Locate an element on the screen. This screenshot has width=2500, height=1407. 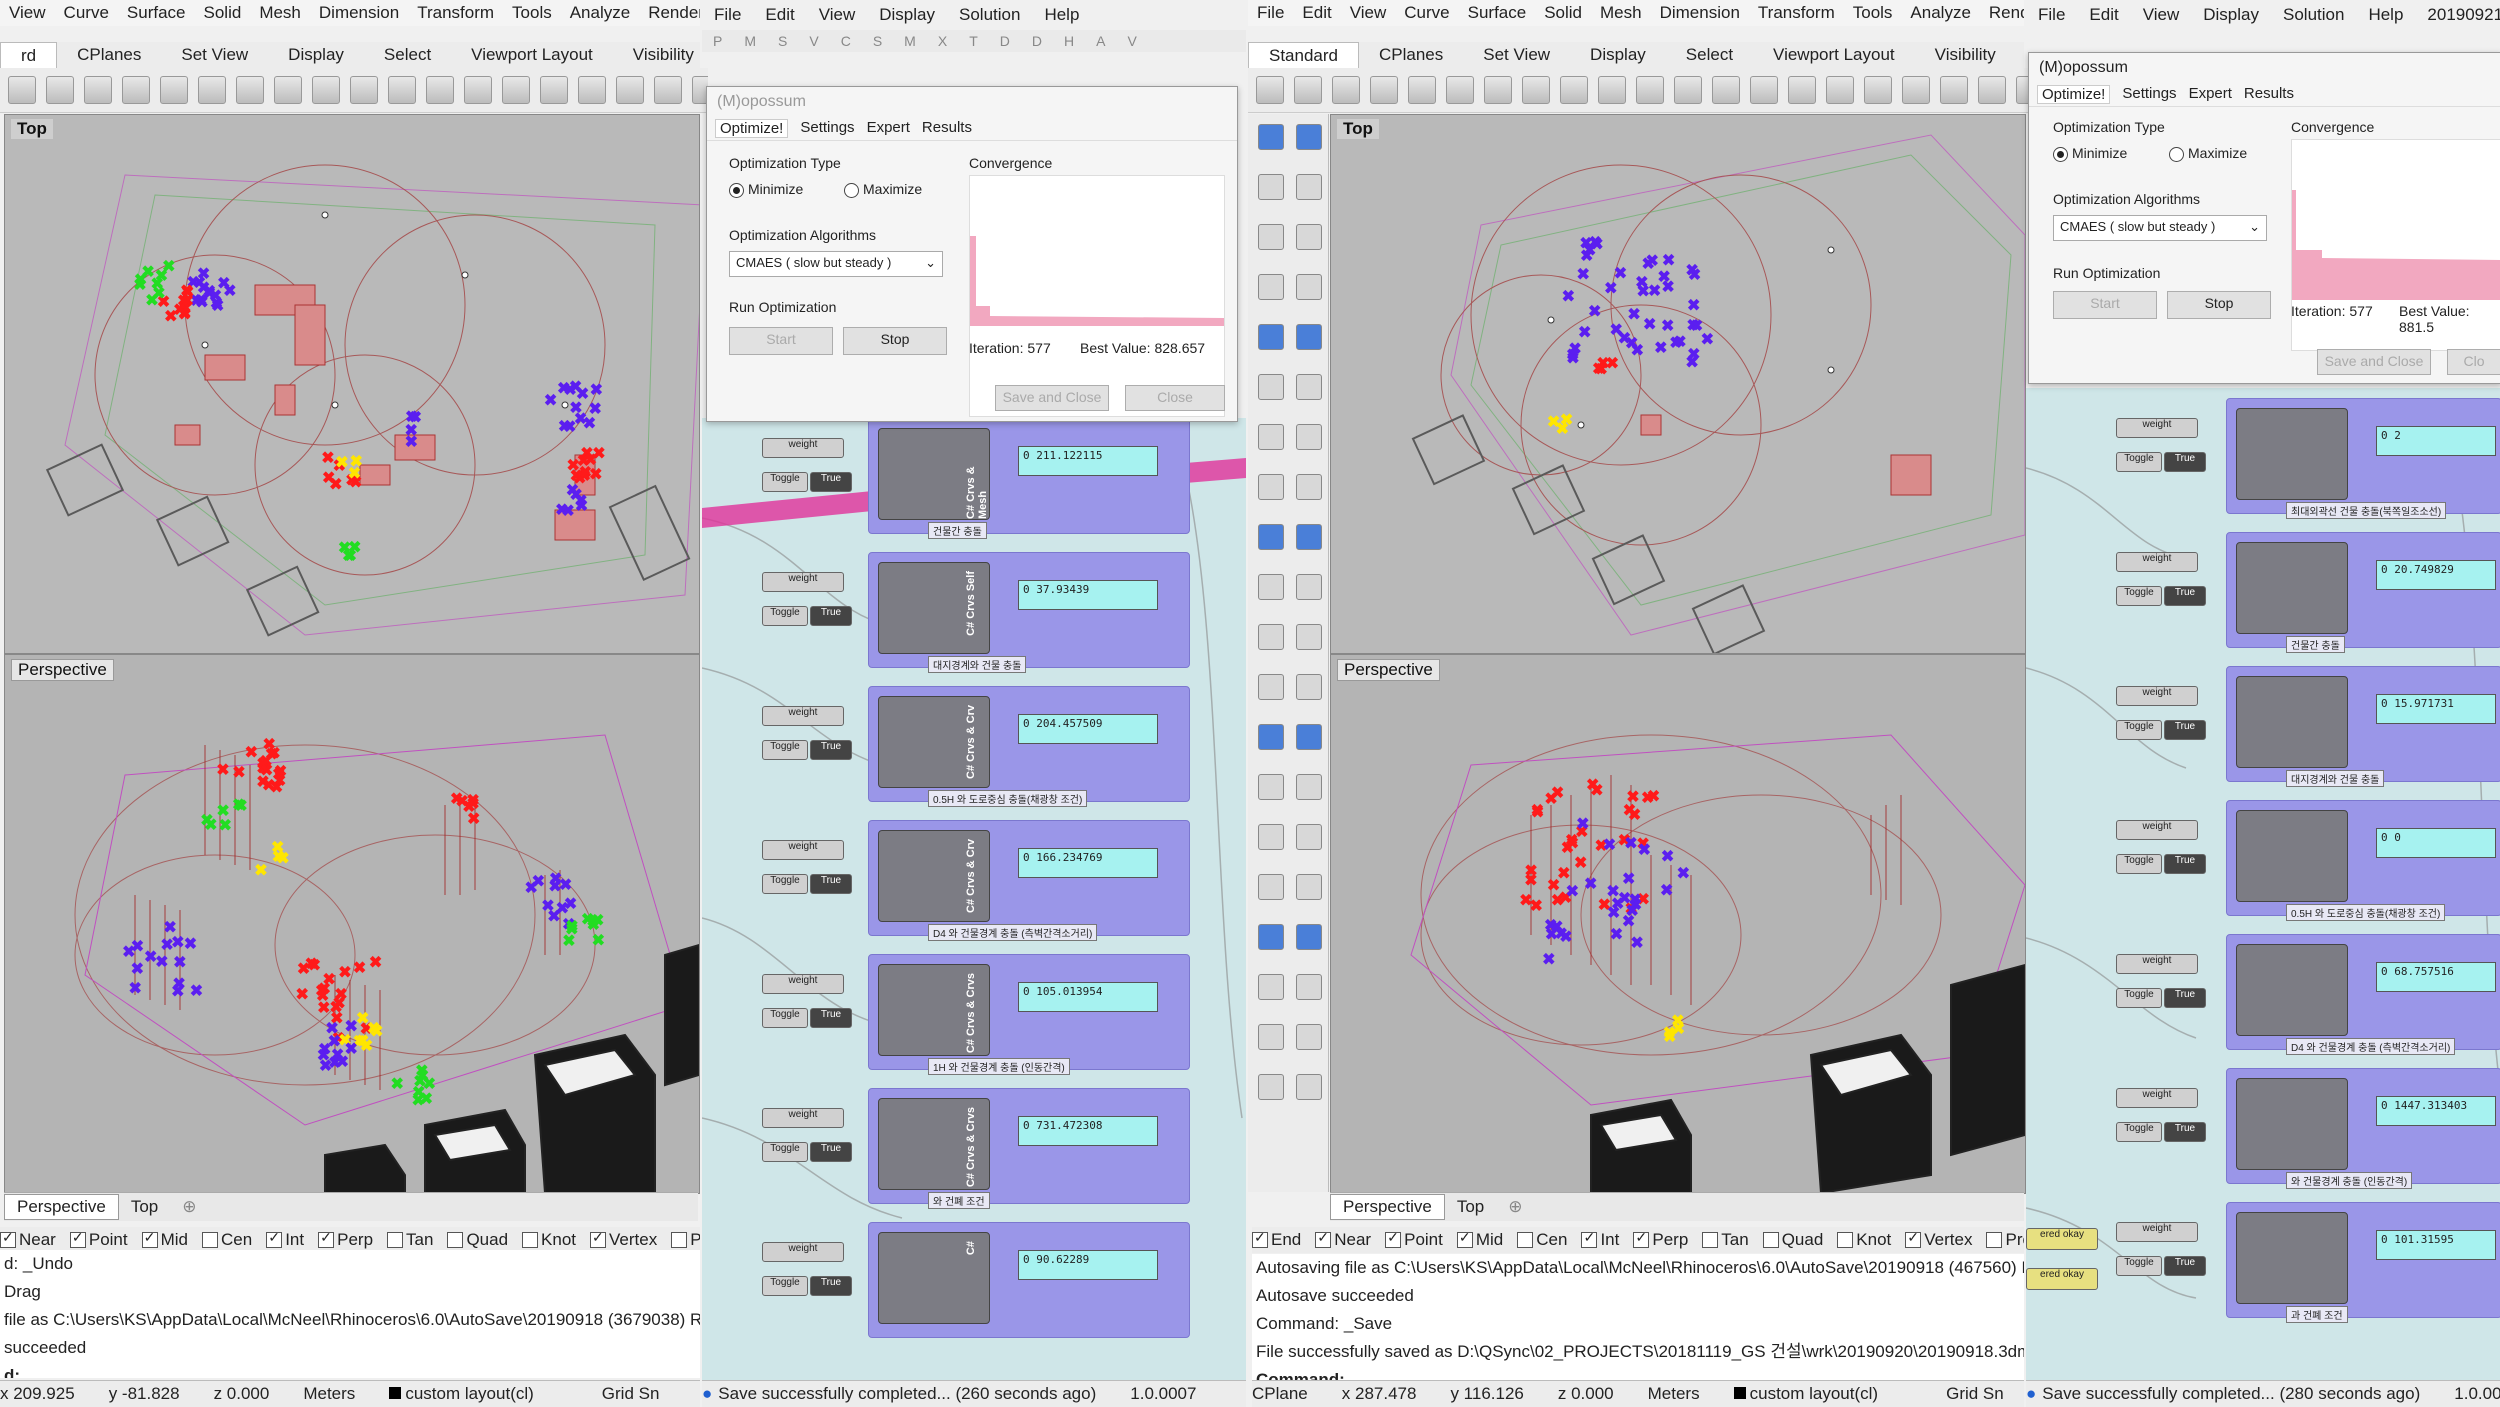
osnap-tan: Tan is located at coordinates (410, 1240).